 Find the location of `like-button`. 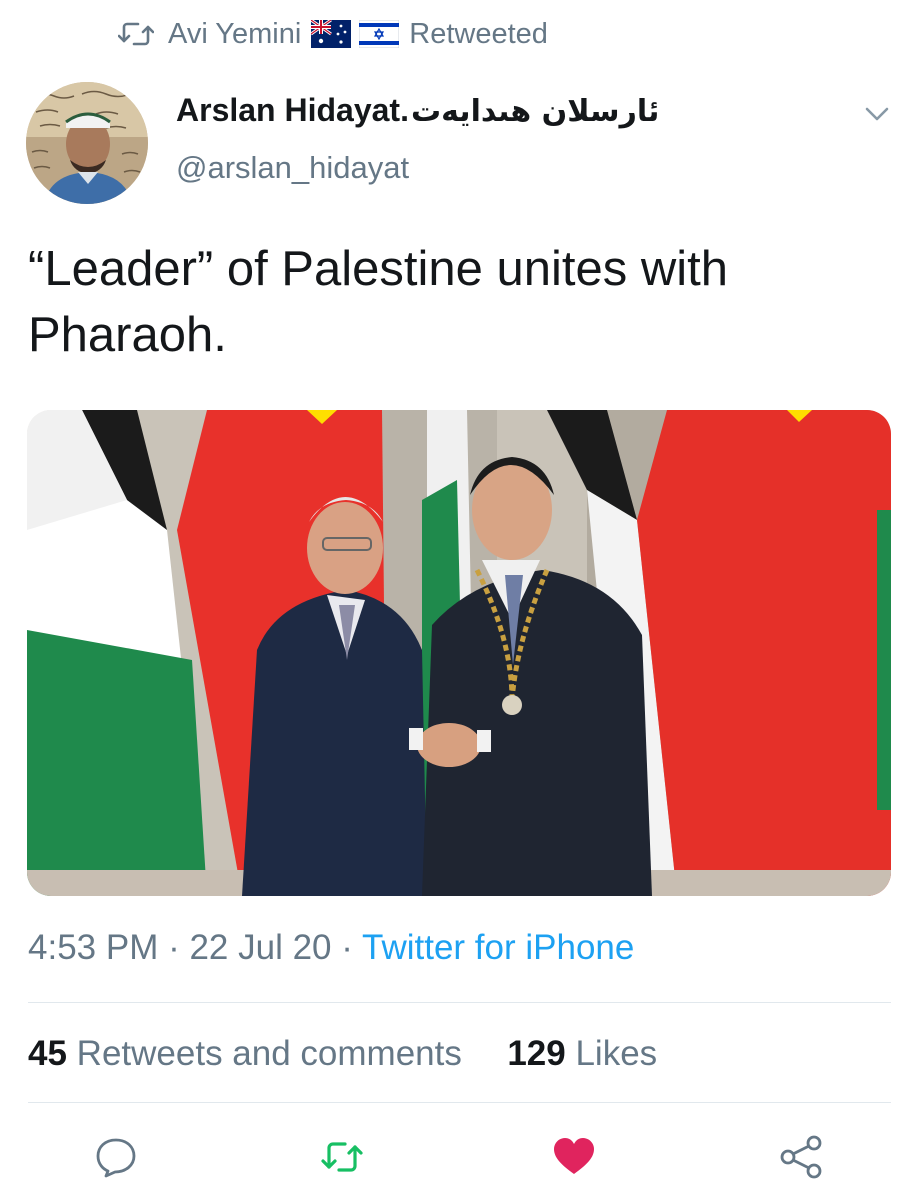

like-button is located at coordinates (574, 1157).